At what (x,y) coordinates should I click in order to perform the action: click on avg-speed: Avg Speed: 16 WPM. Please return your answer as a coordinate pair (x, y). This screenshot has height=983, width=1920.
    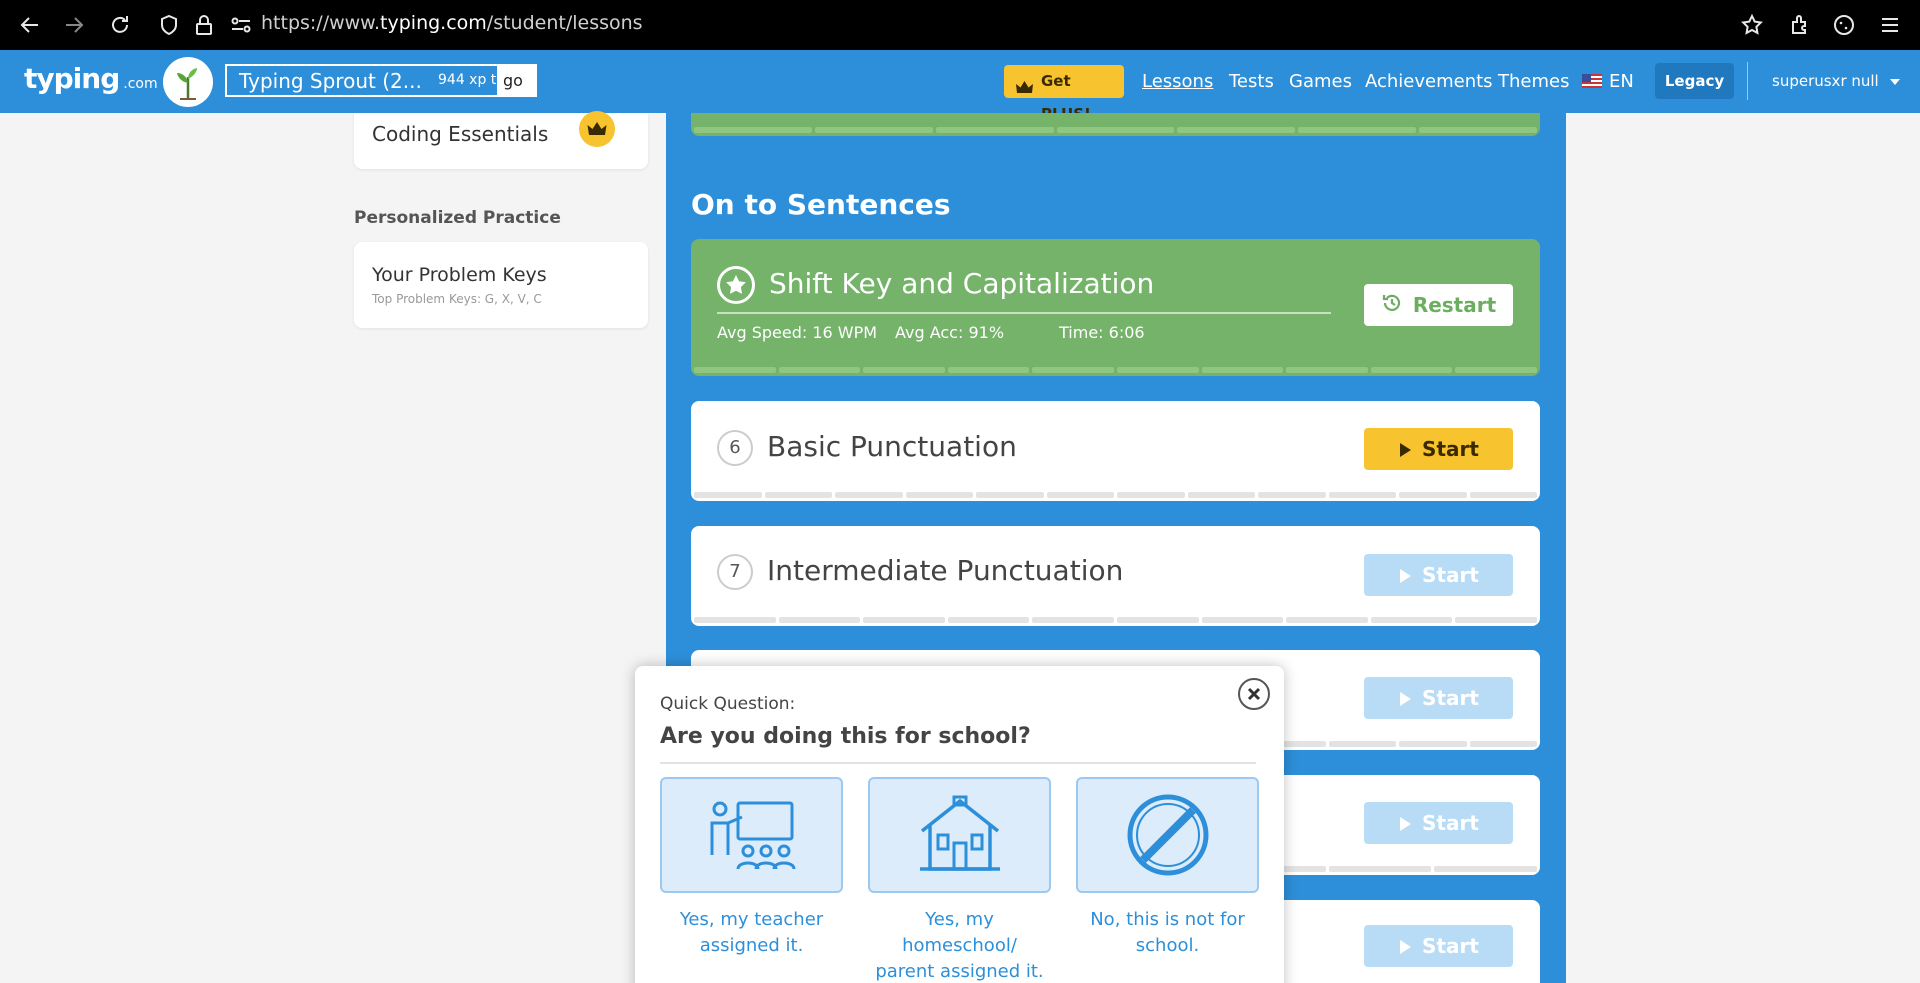
    Looking at the image, I should click on (797, 332).